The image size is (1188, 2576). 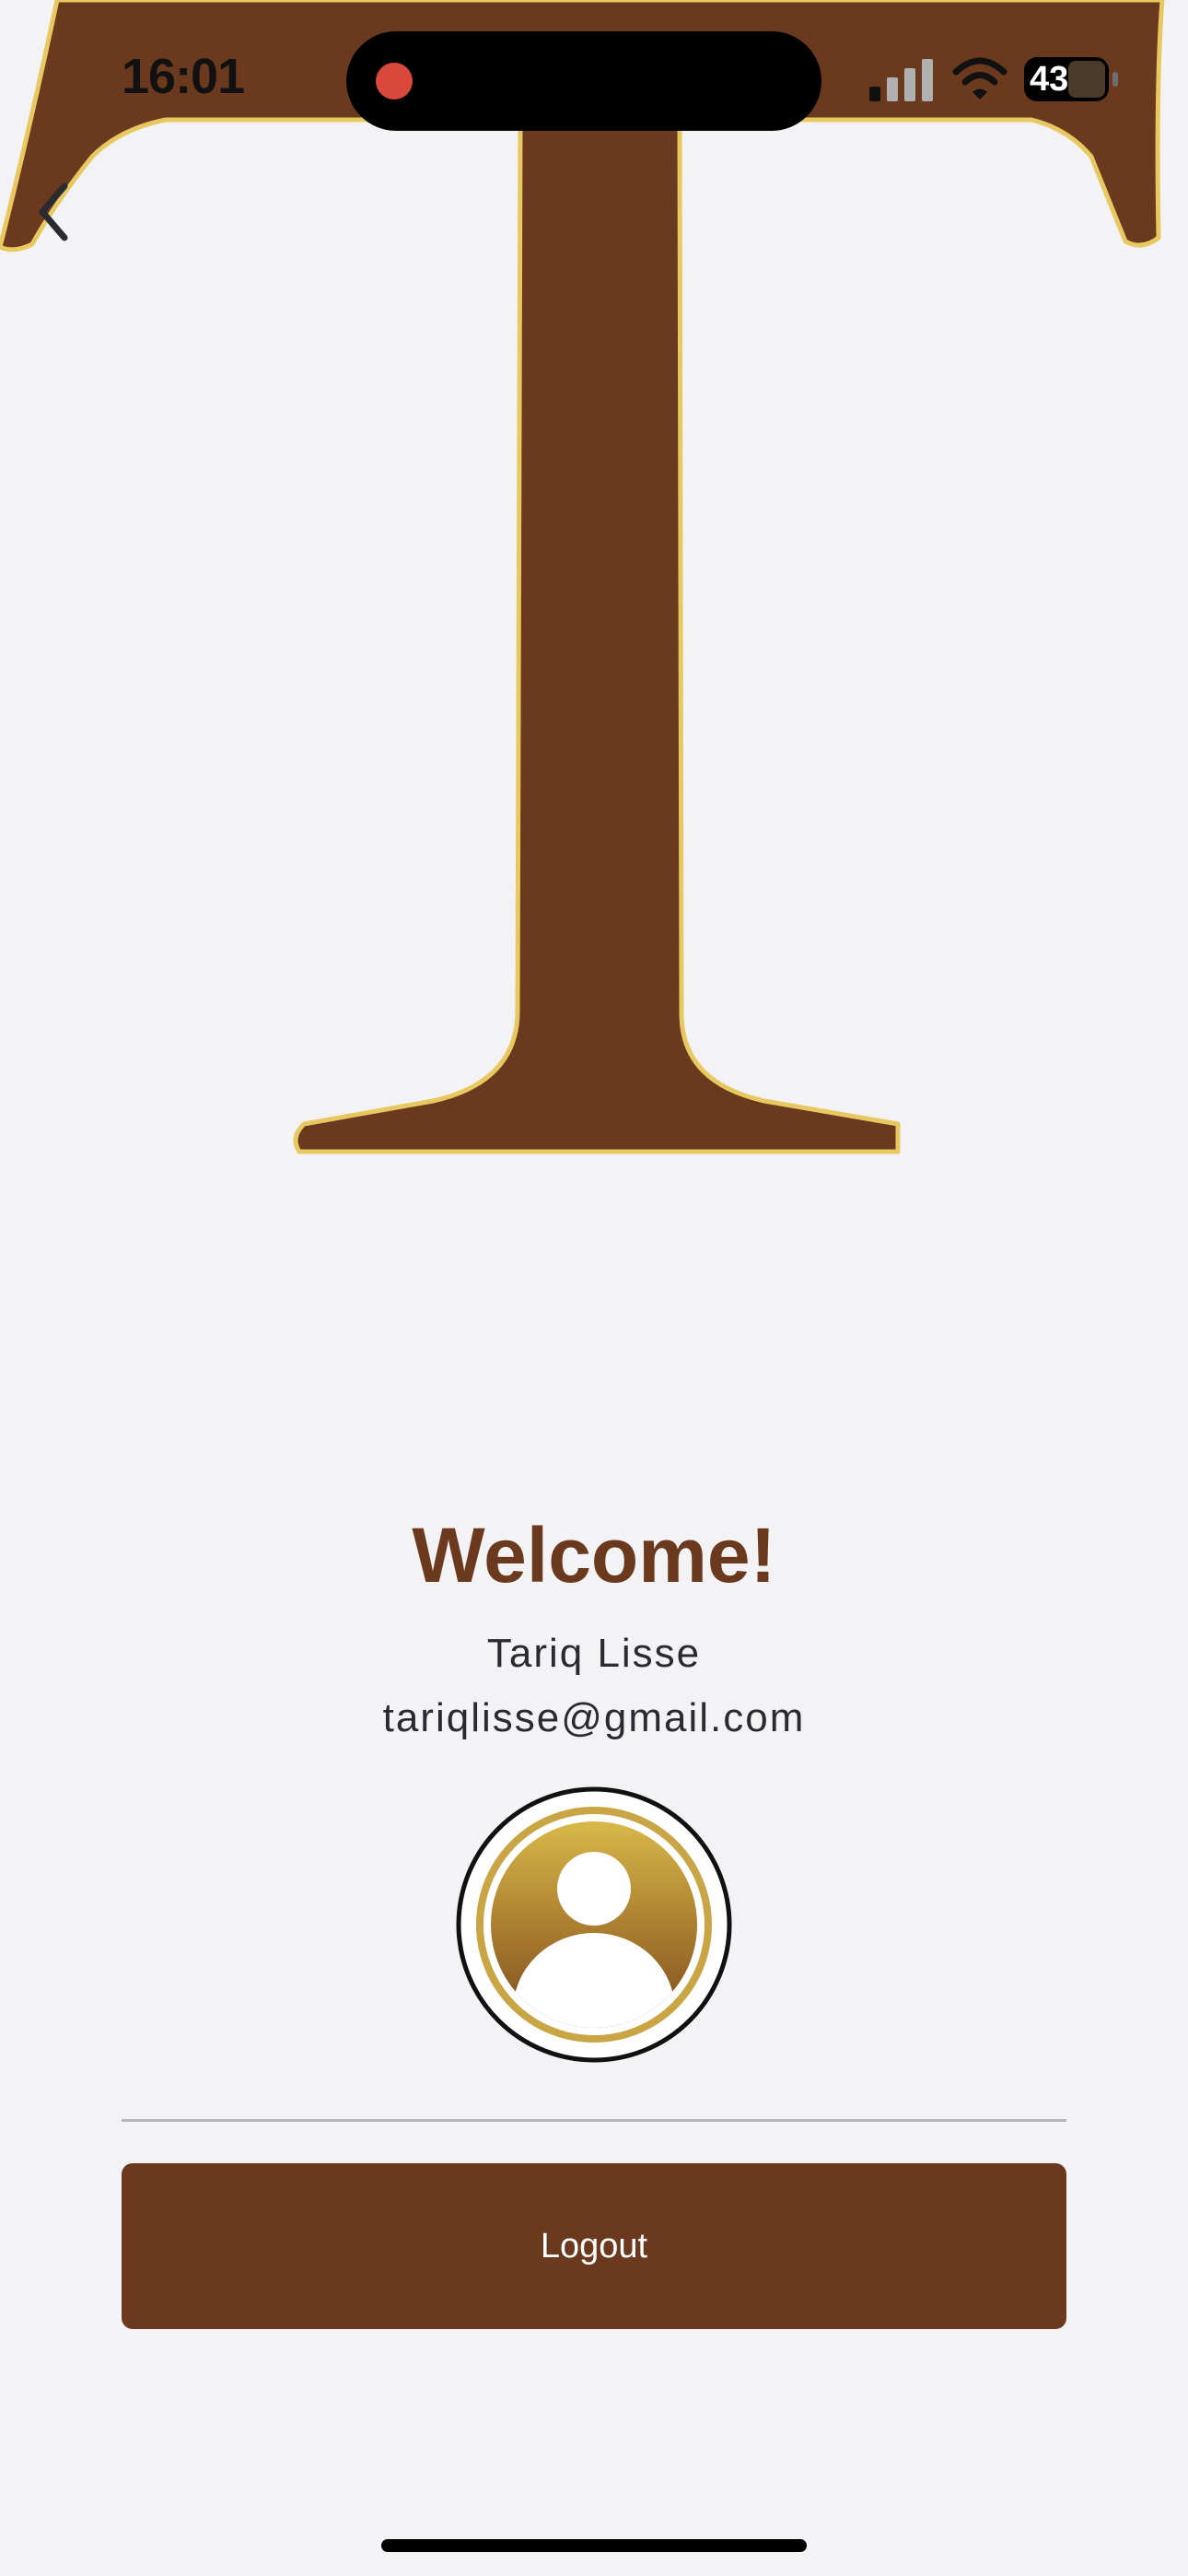 What do you see at coordinates (594, 2246) in the screenshot?
I see `logout-button: Logout` at bounding box center [594, 2246].